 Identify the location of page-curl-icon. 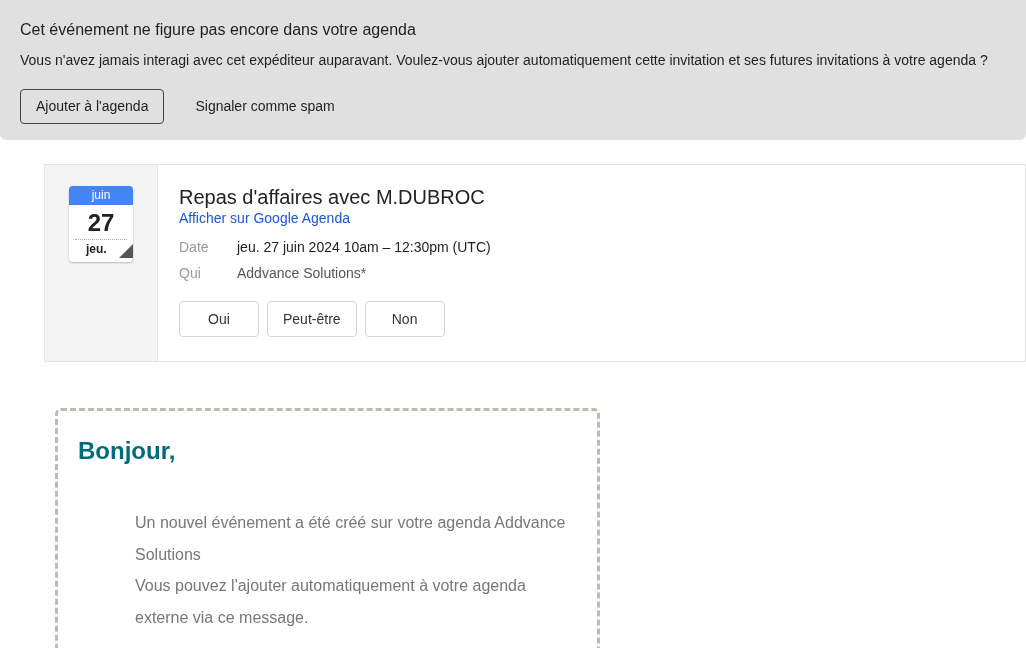
(126, 251).